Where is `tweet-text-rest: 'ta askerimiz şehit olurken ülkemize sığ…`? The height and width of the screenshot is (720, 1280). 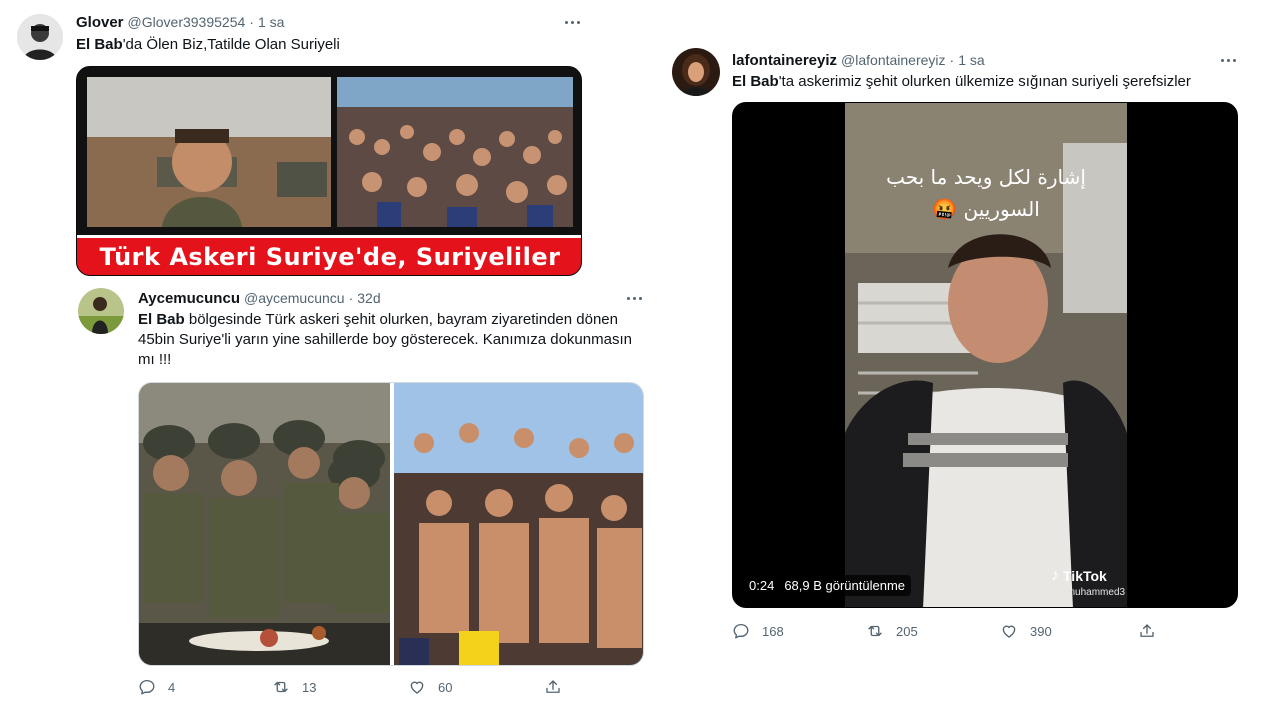
tweet-text-rest: 'ta askerimiz şehit olurken ülkemize sığ… is located at coordinates (984, 81).